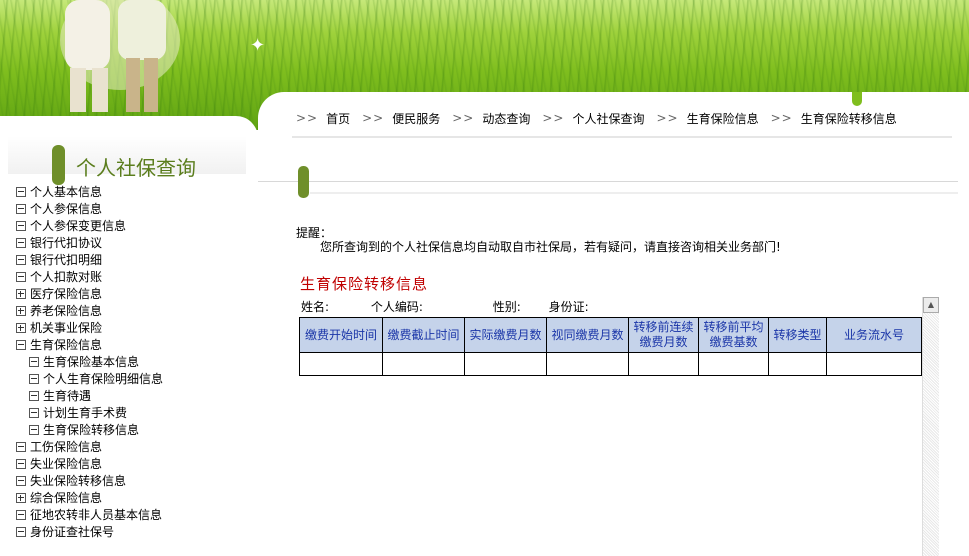 This screenshot has height=556, width=969. What do you see at coordinates (66, 311) in the screenshot?
I see `sidebar-item-label: 养老保险信息` at bounding box center [66, 311].